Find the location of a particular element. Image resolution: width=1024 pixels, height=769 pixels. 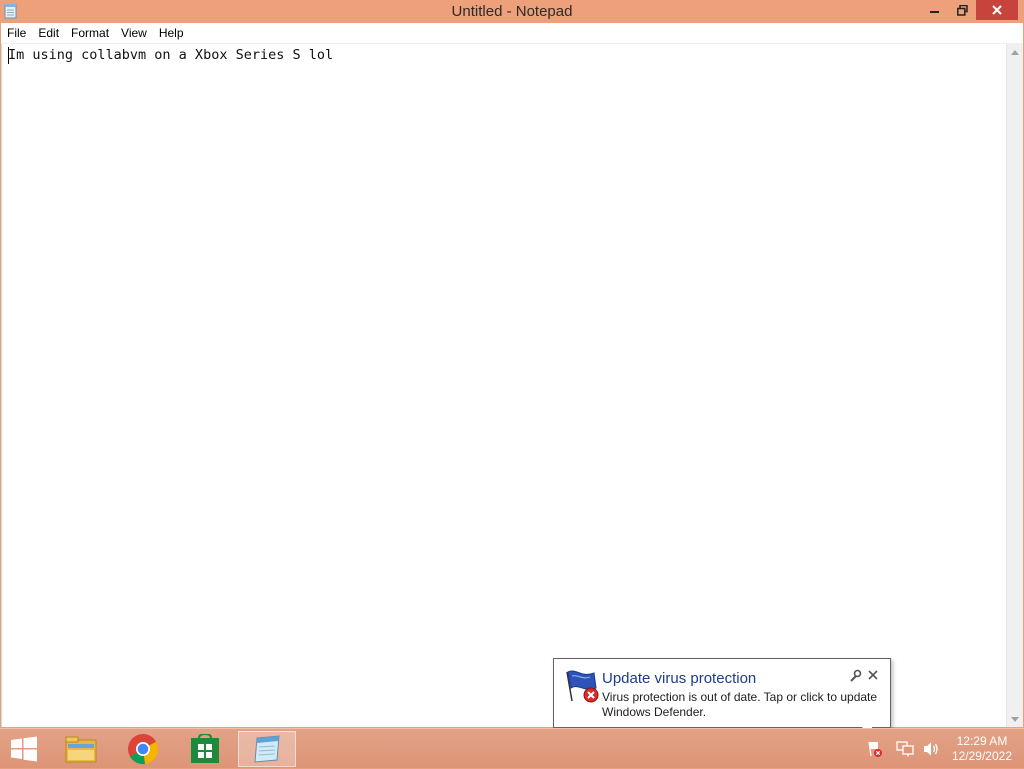

clock-date: 12/29/2022 is located at coordinates (981, 756).